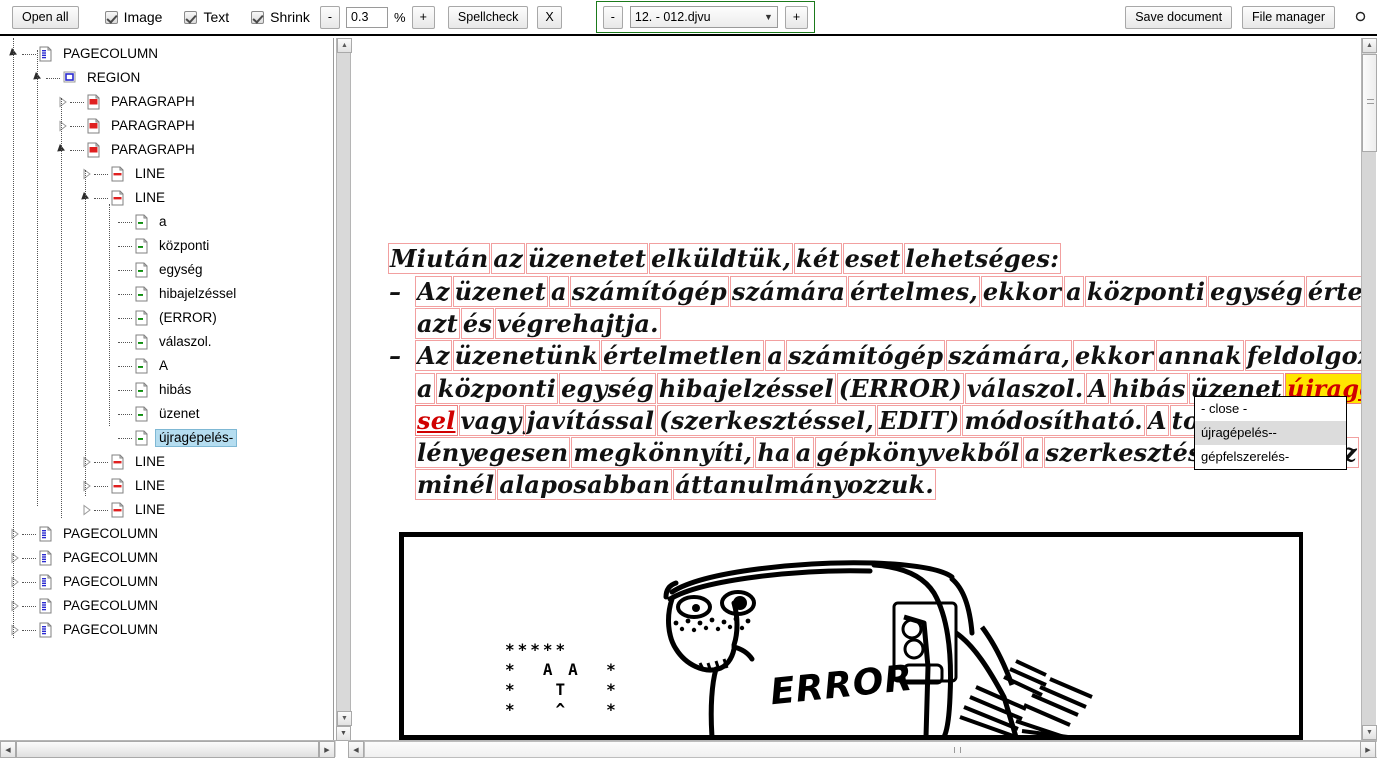  Describe the element at coordinates (1270, 409) in the screenshot. I see `suggestion-item: - close -` at that location.